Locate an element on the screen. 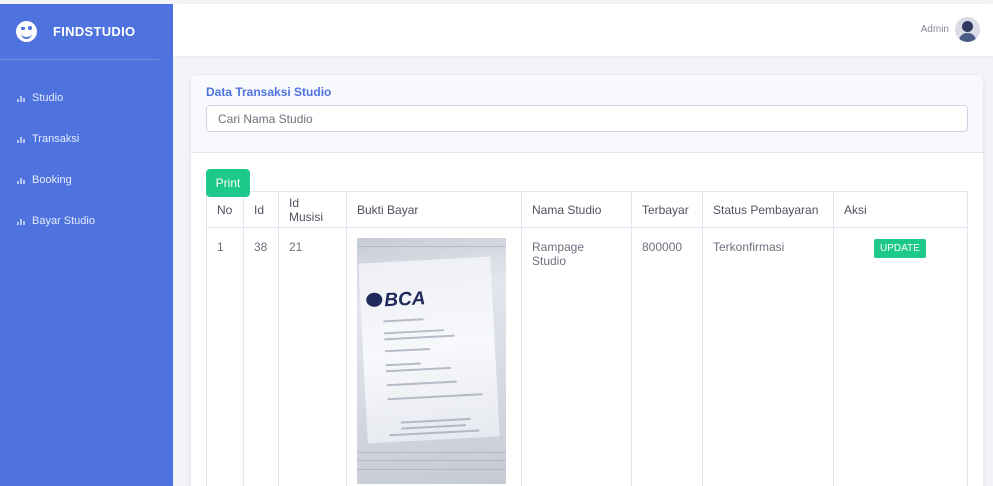 The image size is (993, 486). card-header: Data Transaksi Studio is located at coordinates (587, 114).